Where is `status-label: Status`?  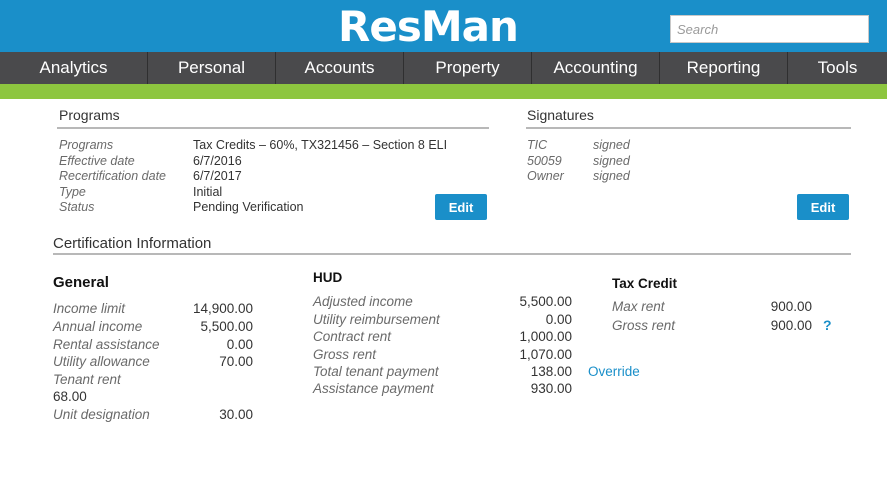
status-label: Status is located at coordinates (77, 207).